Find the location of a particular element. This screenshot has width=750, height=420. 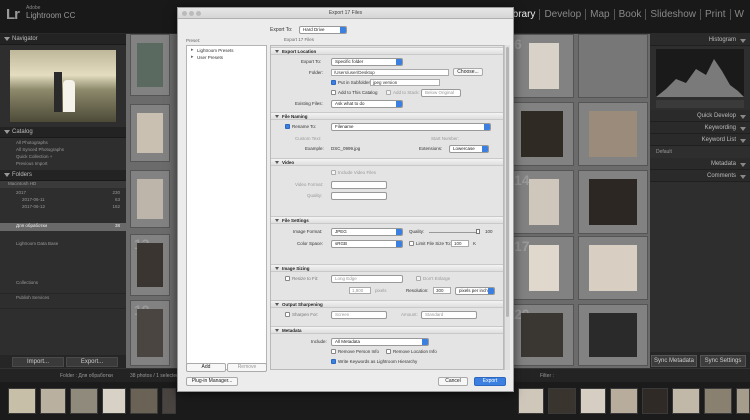

grid-cell: 17 is located at coordinates (542, 268).